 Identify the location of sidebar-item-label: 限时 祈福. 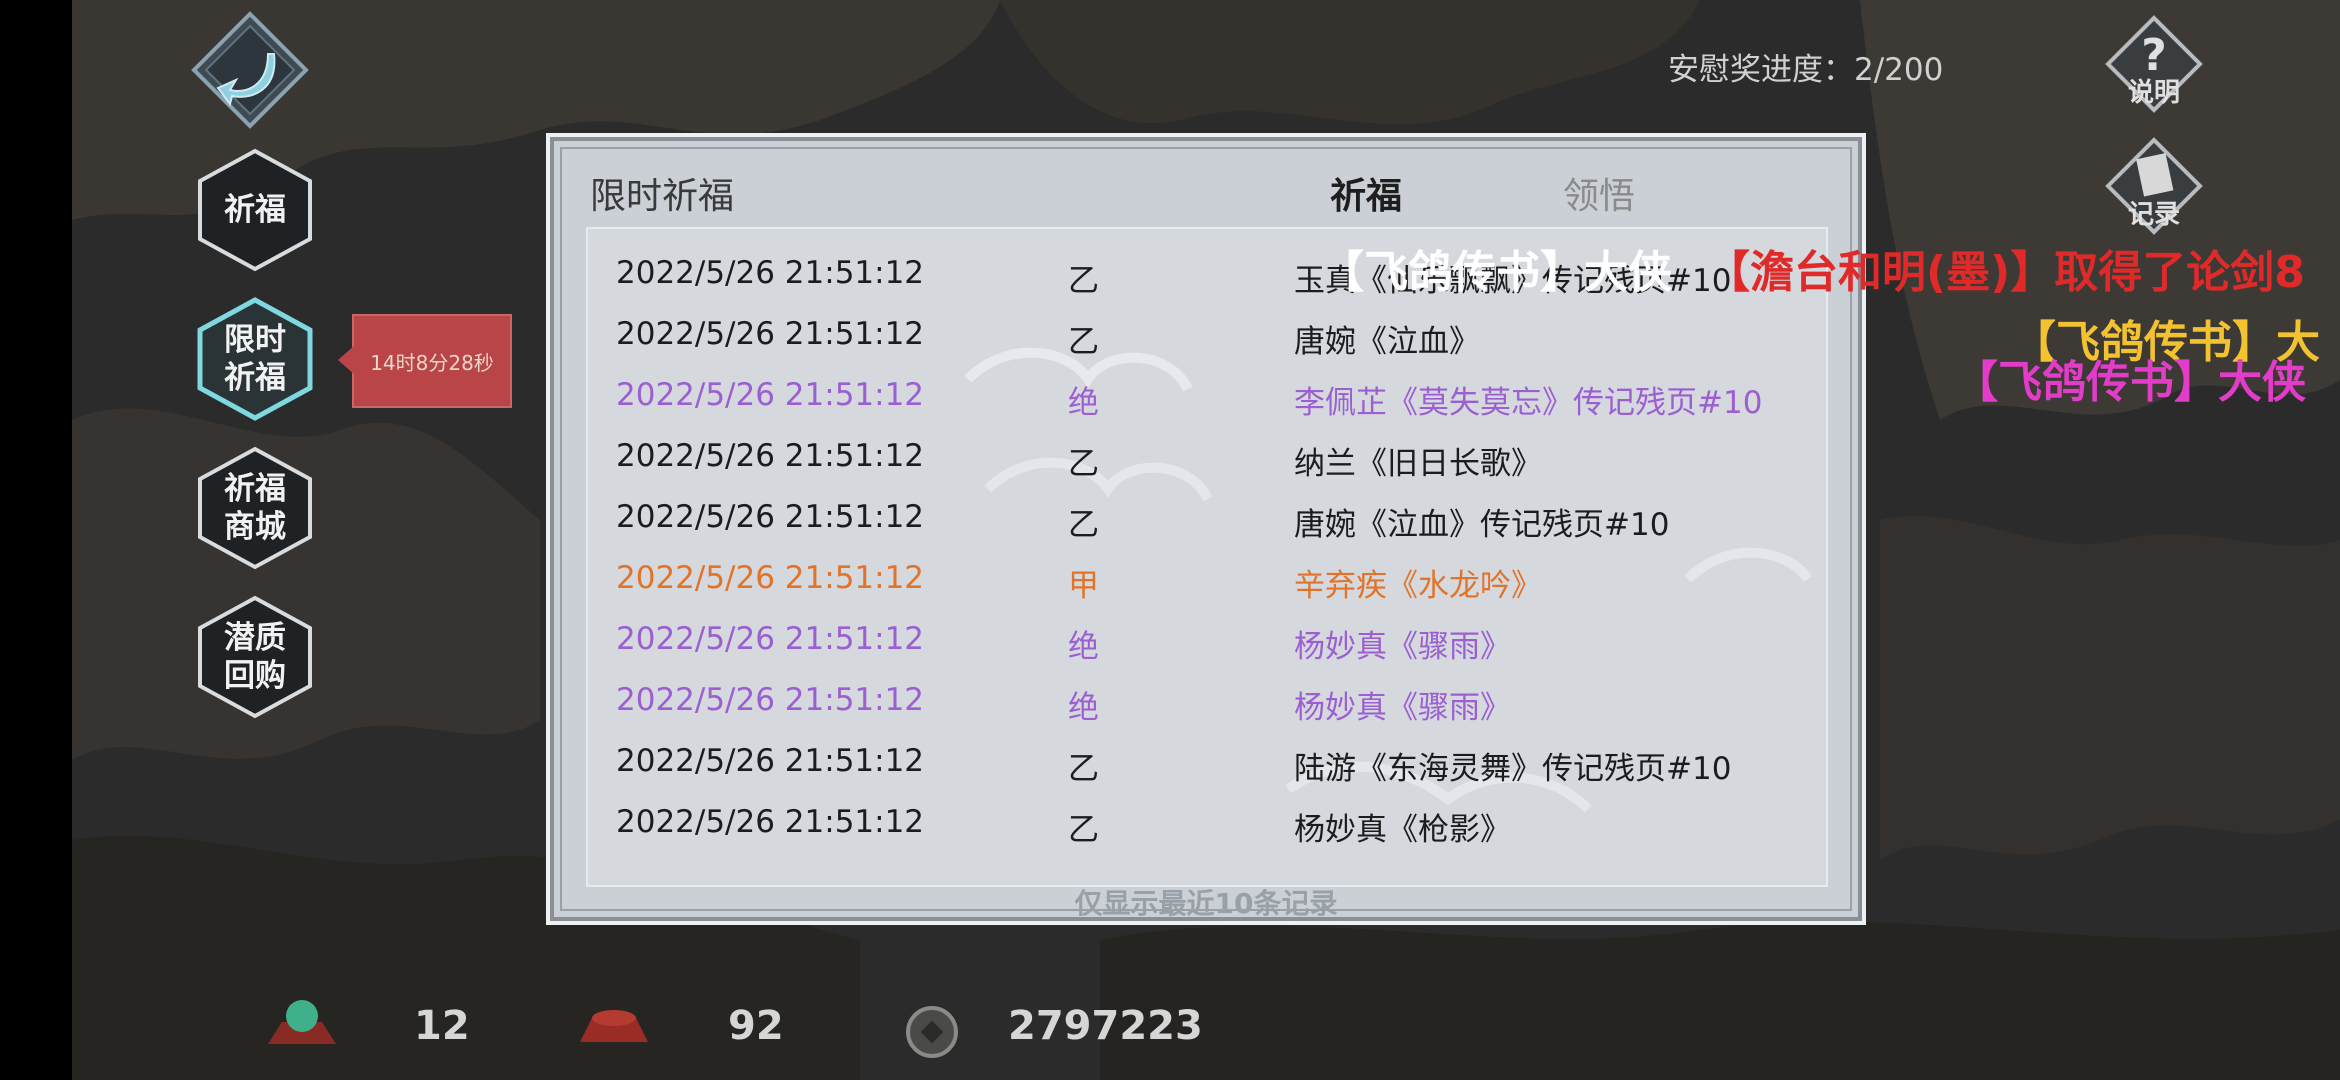
(255, 359).